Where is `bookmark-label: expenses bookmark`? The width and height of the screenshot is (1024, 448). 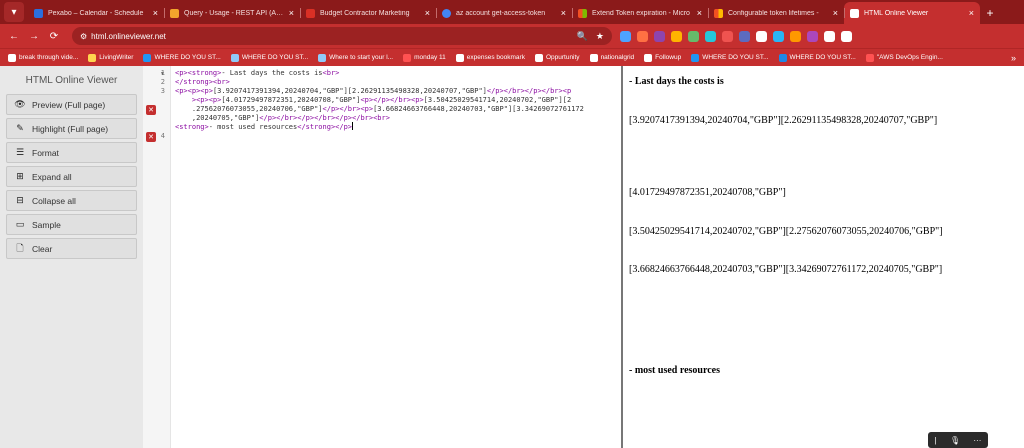 bookmark-label: expenses bookmark is located at coordinates (495, 57).